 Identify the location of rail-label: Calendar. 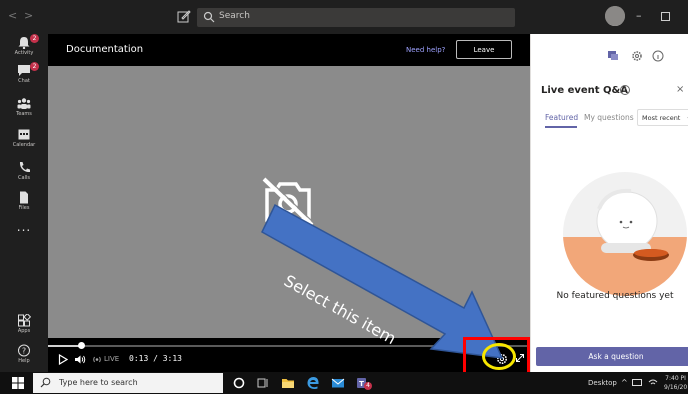
(24, 145).